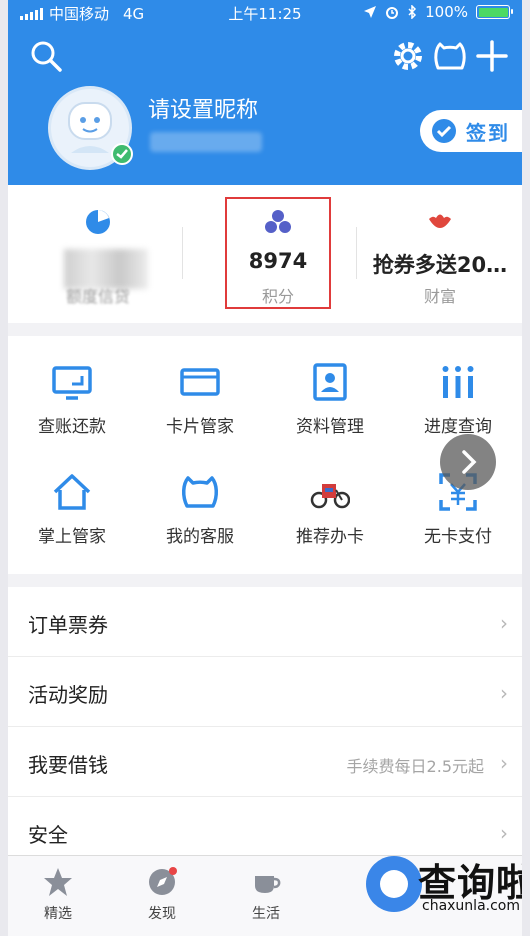 The width and height of the screenshot is (530, 936). What do you see at coordinates (122, 154) in the screenshot?
I see `verified-check-icon` at bounding box center [122, 154].